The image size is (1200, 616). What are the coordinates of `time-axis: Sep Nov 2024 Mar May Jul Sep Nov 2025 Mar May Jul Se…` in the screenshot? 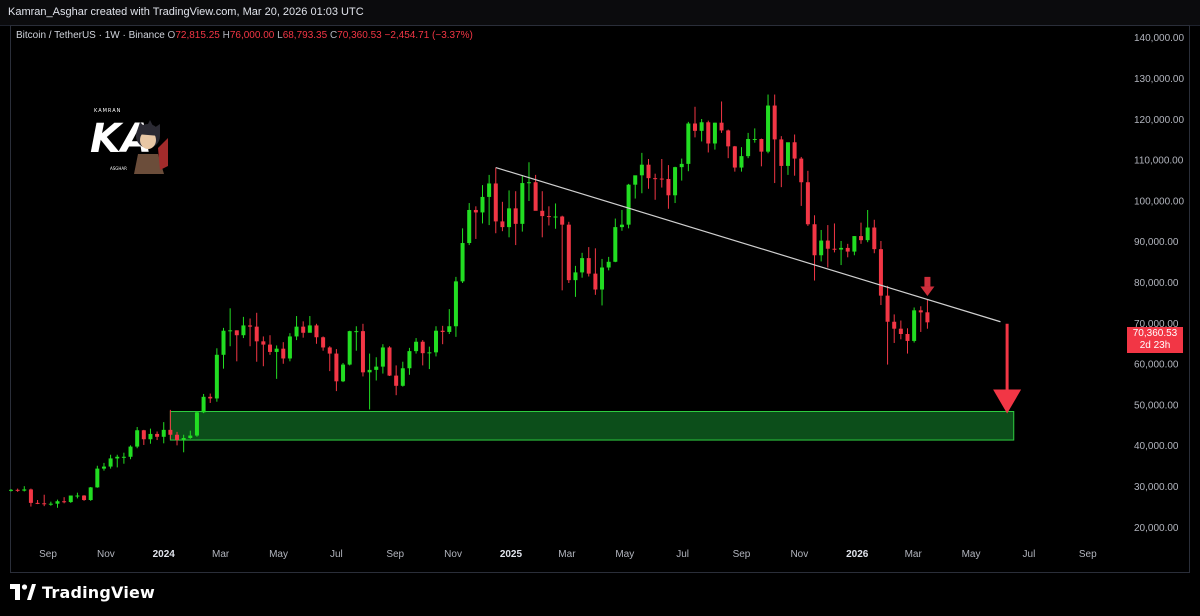 It's located at (568, 554).